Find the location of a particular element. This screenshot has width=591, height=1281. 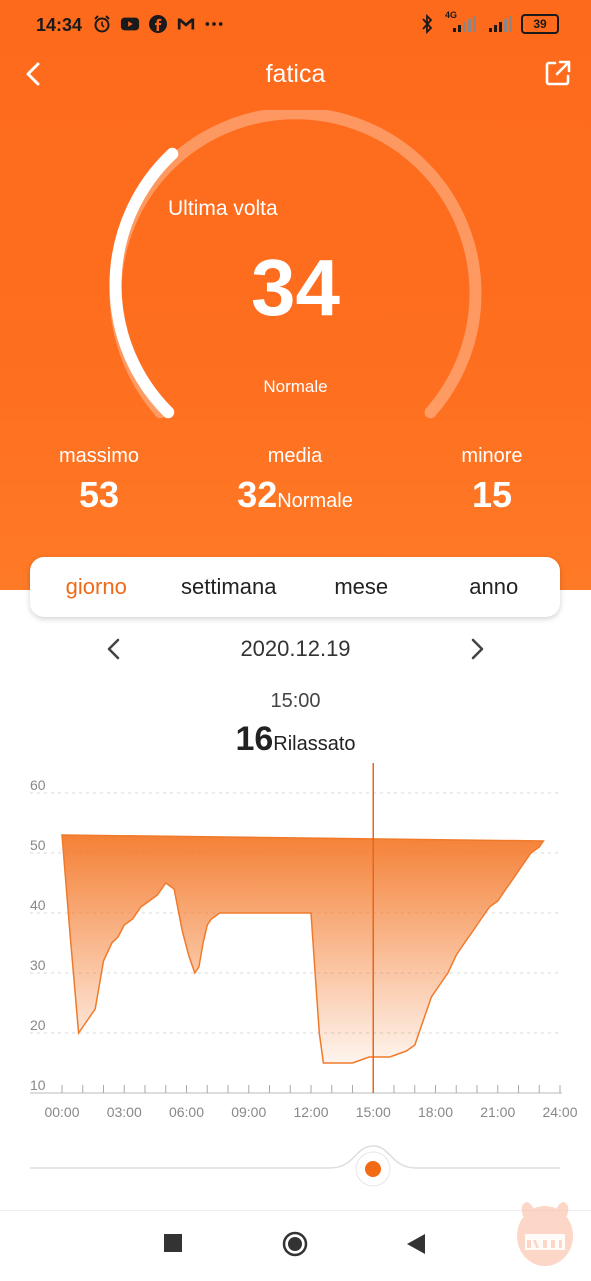

y-tick-label: 60 is located at coordinates (38, 785).